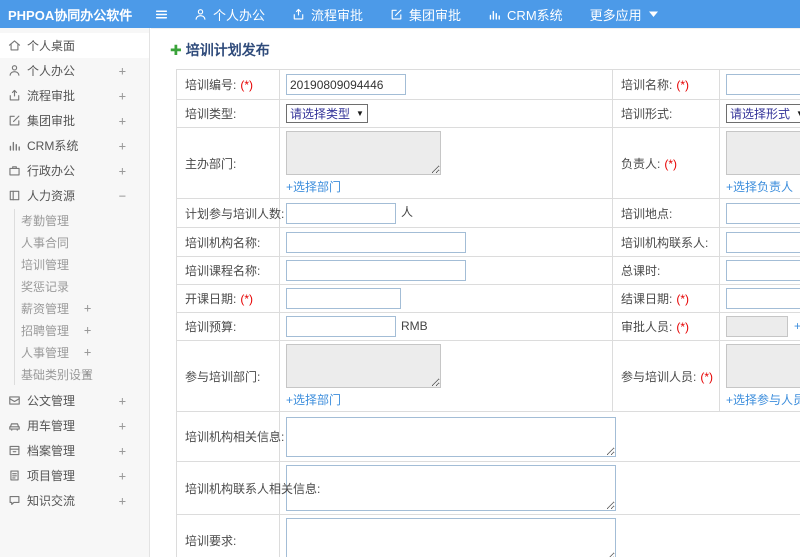 The width and height of the screenshot is (800, 557). Describe the element at coordinates (82, 330) in the screenshot. I see `sidebar-subitem-recruitment-mgmt: 招聘管理 +` at that location.